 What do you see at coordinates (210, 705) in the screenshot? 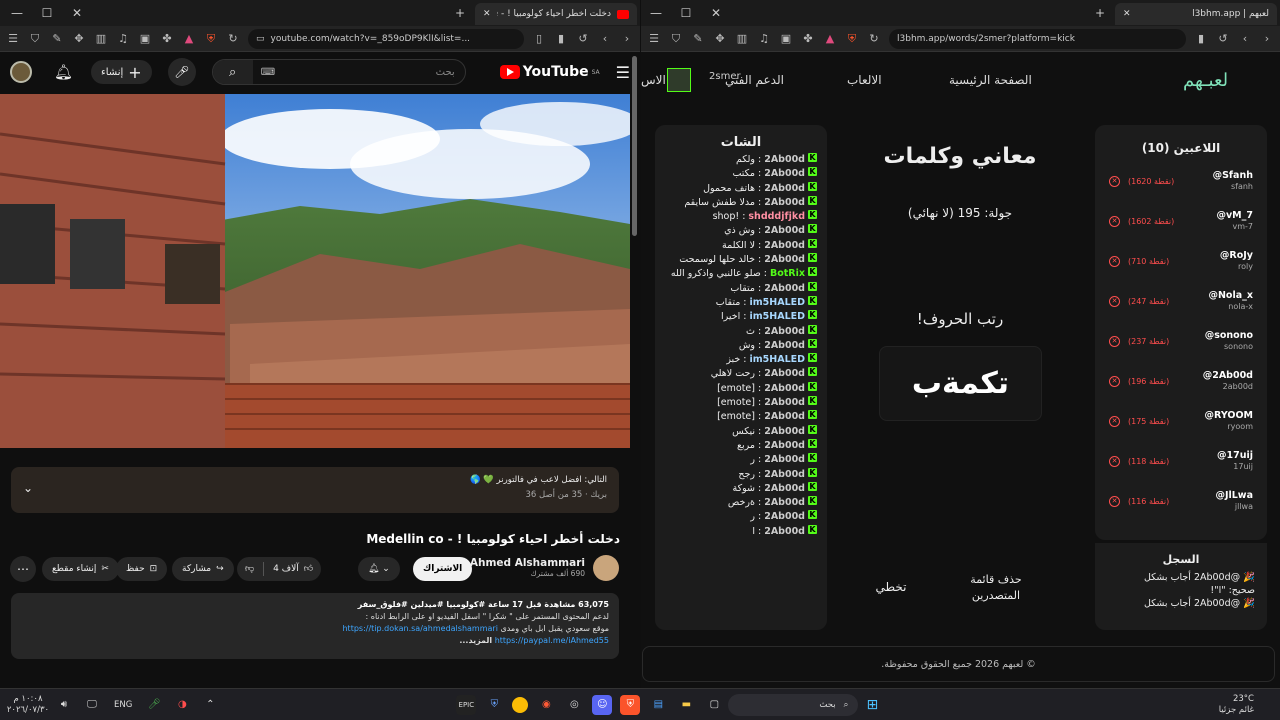
I see `tray-chevron-icon: ⌃` at bounding box center [210, 705].